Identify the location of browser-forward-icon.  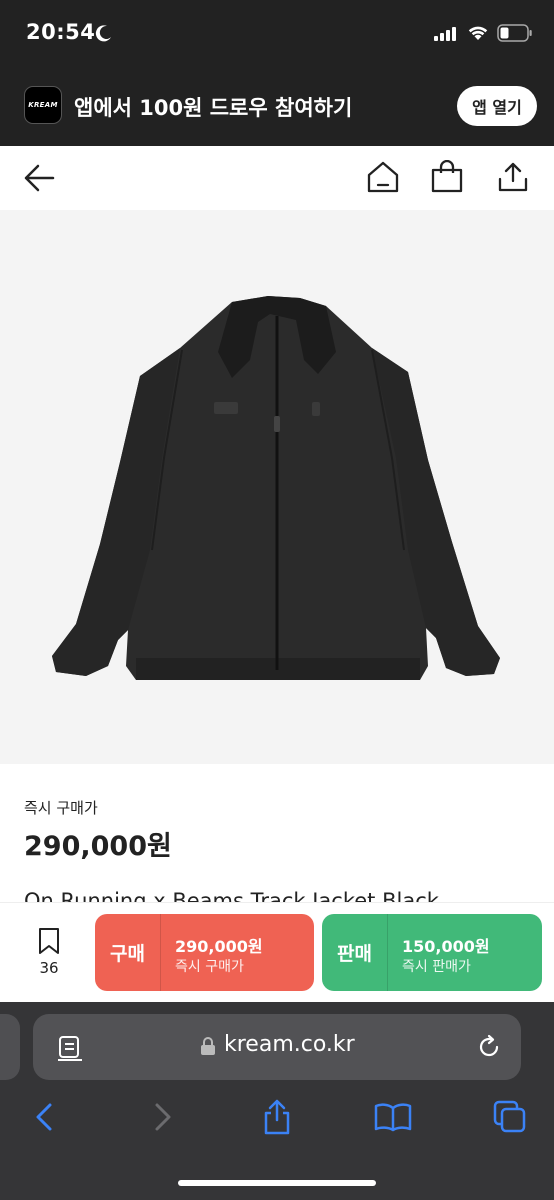
(163, 1117).